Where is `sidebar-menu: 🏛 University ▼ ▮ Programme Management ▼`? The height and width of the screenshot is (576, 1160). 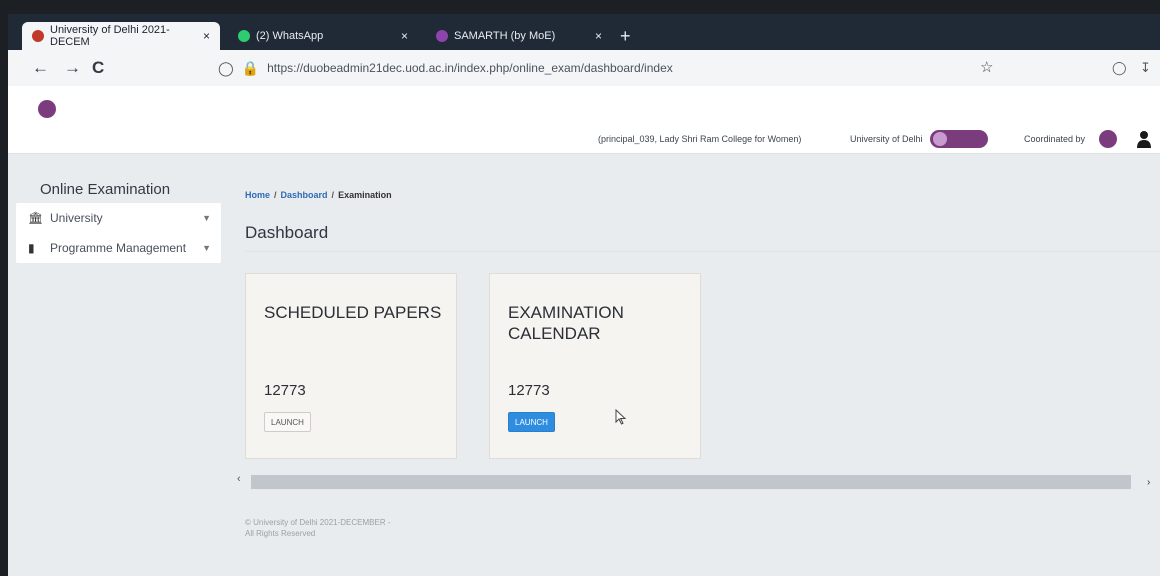
sidebar-menu: 🏛 University ▼ ▮ Programme Management ▼ is located at coordinates (118, 233).